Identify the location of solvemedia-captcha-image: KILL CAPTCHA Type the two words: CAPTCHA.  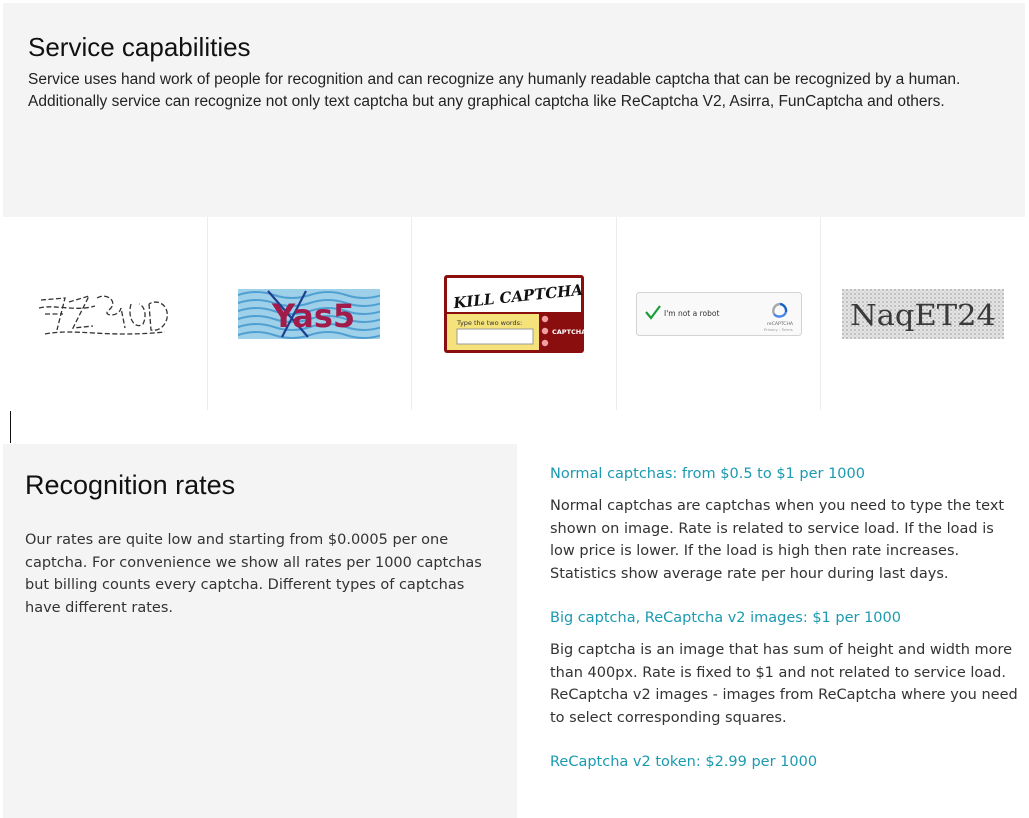
(514, 313).